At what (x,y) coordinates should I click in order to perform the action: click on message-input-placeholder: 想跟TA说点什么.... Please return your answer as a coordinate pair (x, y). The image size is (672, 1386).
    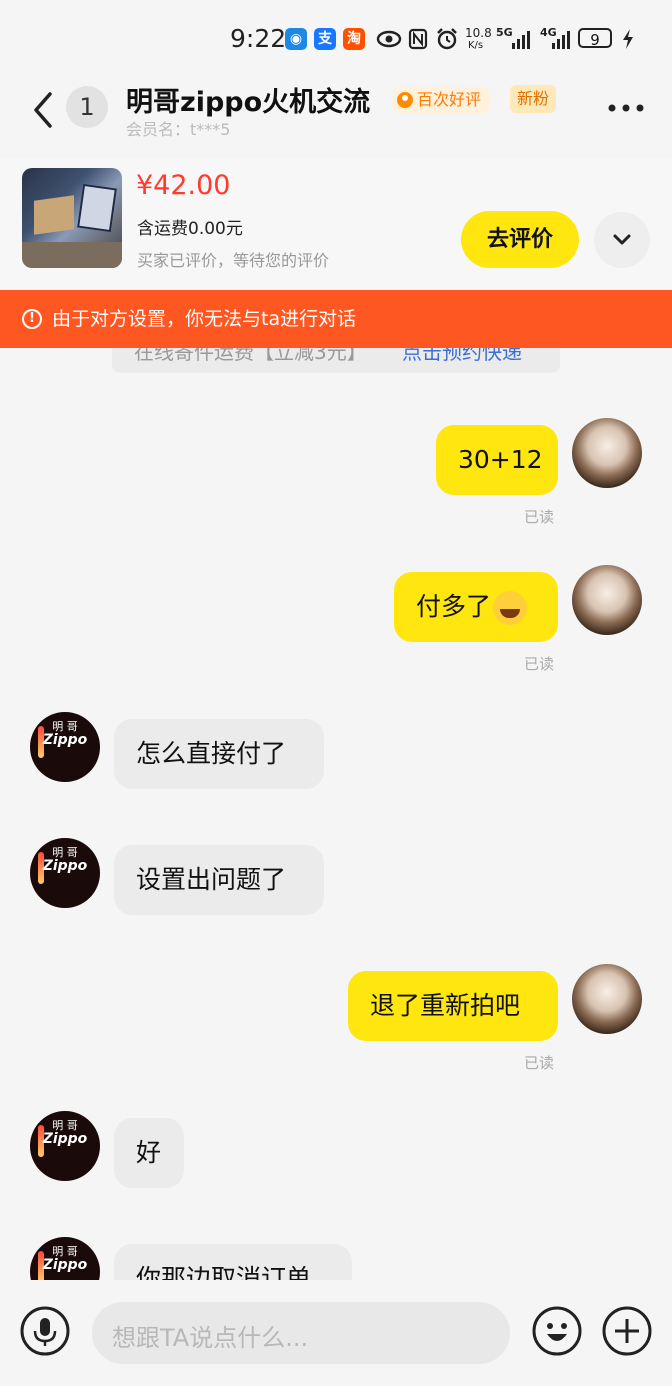
    Looking at the image, I should click on (210, 1338).